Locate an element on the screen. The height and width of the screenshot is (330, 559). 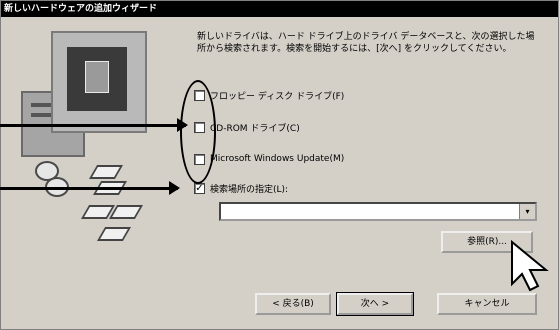
option-specify-location: ✓ 検索場所の指定(L): is located at coordinates (241, 188).